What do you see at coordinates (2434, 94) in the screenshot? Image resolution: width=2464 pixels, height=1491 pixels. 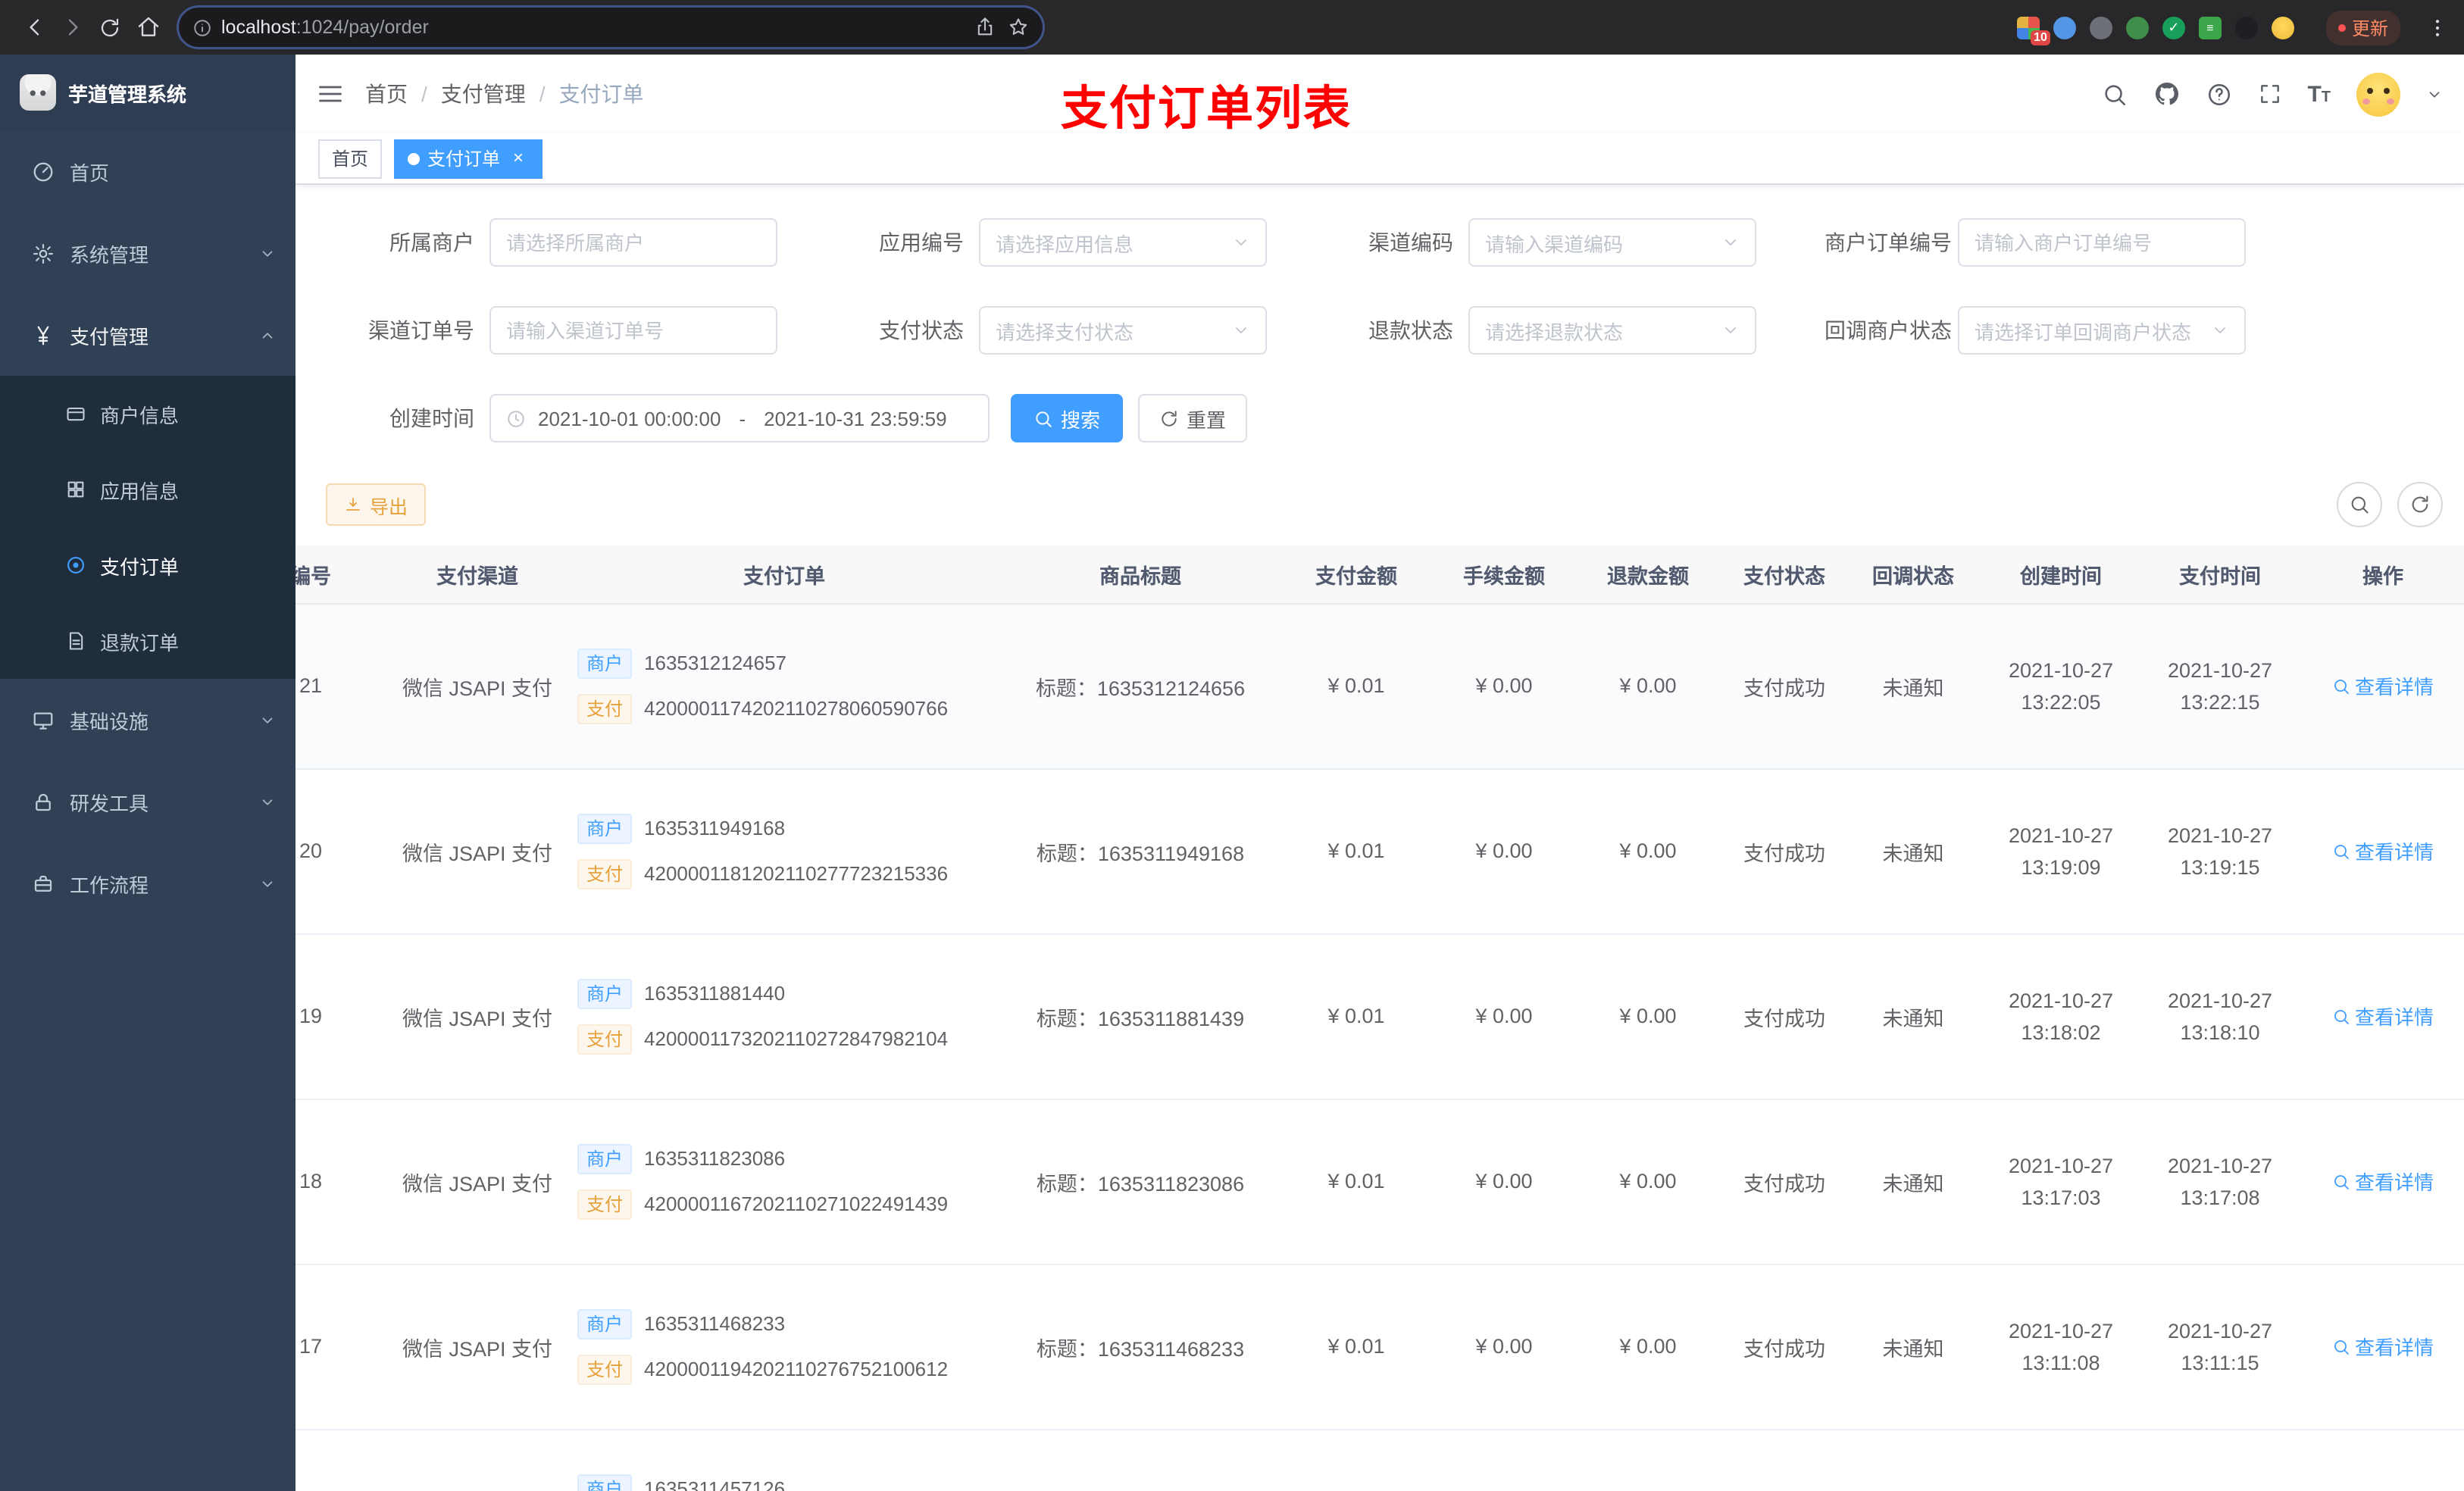 I see `user-menu-caret` at bounding box center [2434, 94].